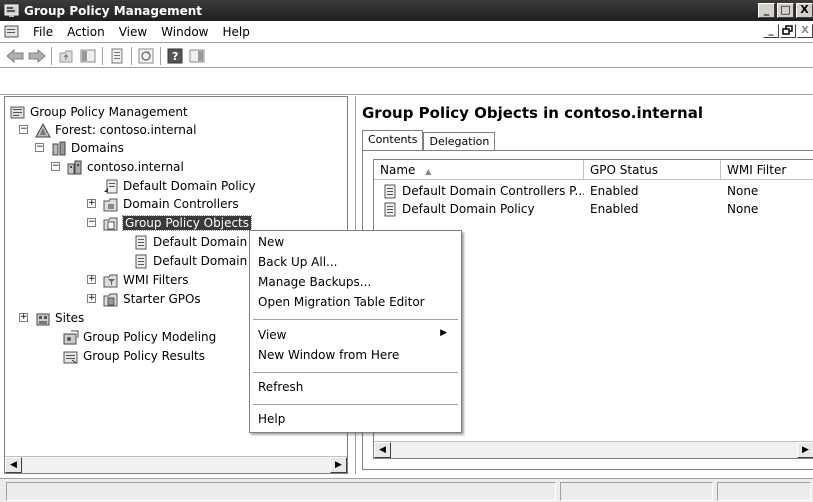 Image resolution: width=813 pixels, height=502 pixels. What do you see at coordinates (406, 10) in the screenshot?
I see `title-bar: Group Policy Management _ □ X` at bounding box center [406, 10].